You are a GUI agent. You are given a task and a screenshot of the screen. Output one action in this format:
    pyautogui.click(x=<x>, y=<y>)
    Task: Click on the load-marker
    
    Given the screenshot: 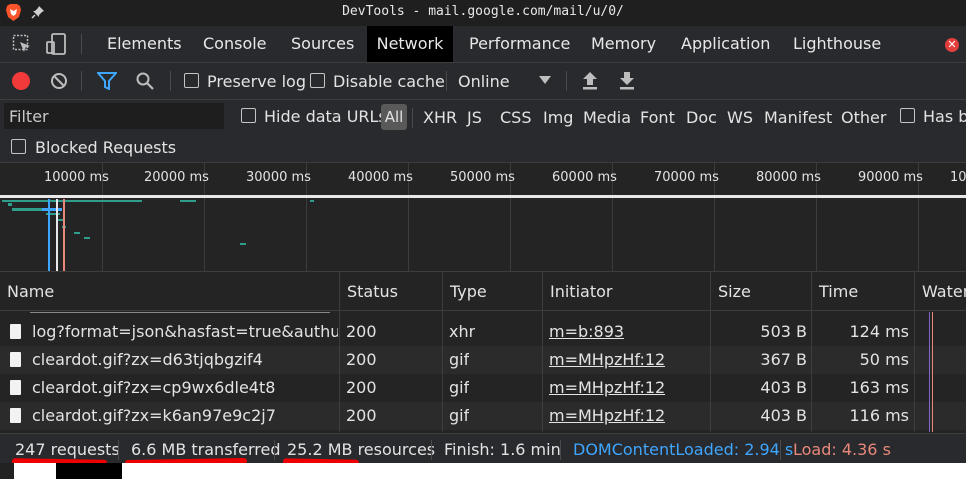 What is the action you would take?
    pyautogui.click(x=64, y=235)
    